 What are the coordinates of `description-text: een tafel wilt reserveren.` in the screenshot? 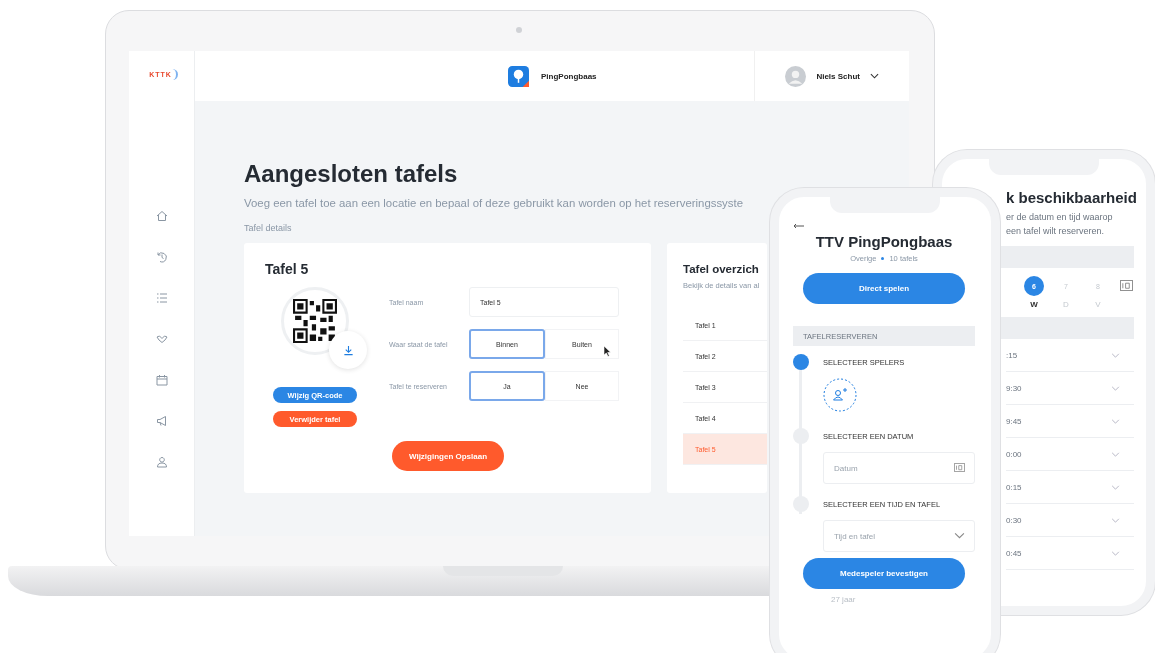 It's located at (1056, 231).